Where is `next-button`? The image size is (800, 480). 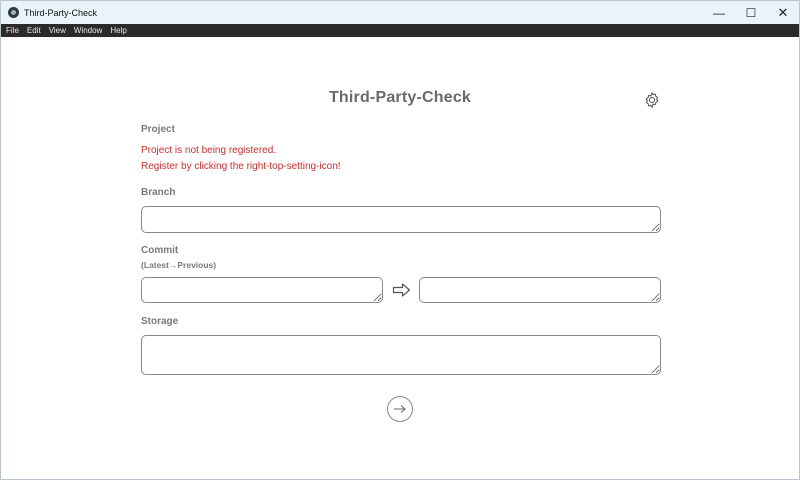 next-button is located at coordinates (400, 409).